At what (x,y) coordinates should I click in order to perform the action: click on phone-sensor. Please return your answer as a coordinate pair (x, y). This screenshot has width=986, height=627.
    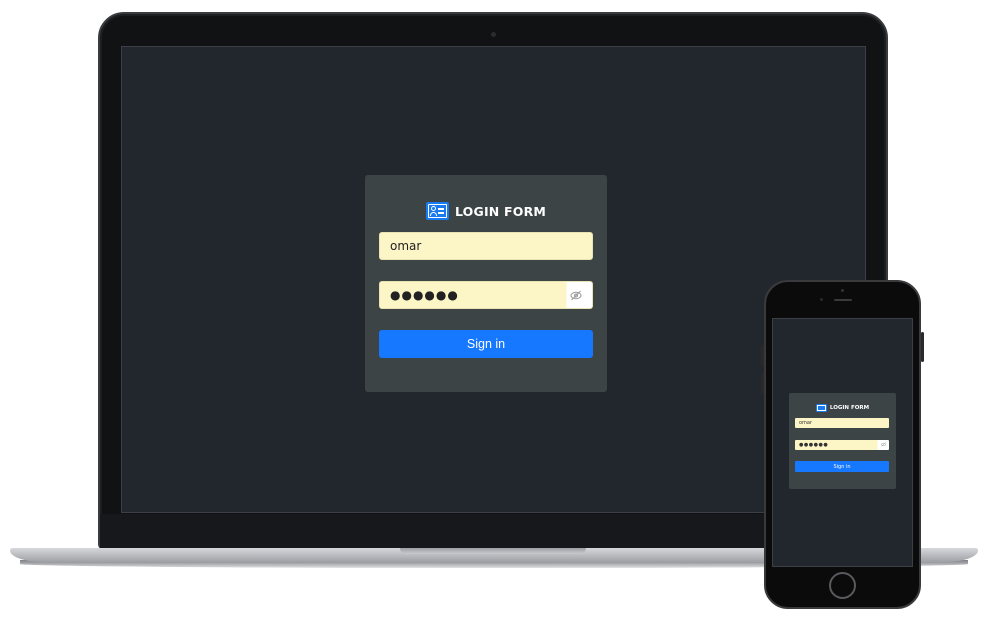
    Looking at the image, I should click on (821, 299).